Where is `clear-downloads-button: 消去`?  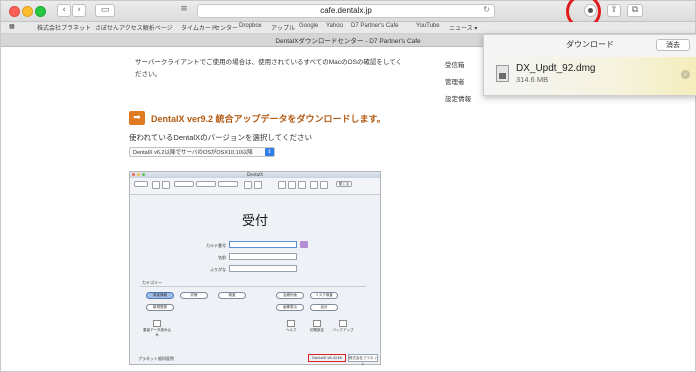
clear-downloads-button: 消去 is located at coordinates (673, 45).